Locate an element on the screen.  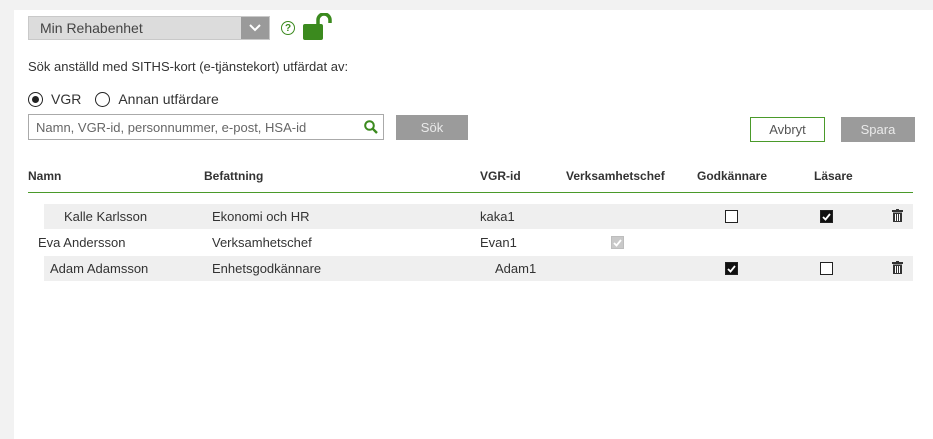
radio-selected-dot is located at coordinates (35, 99).